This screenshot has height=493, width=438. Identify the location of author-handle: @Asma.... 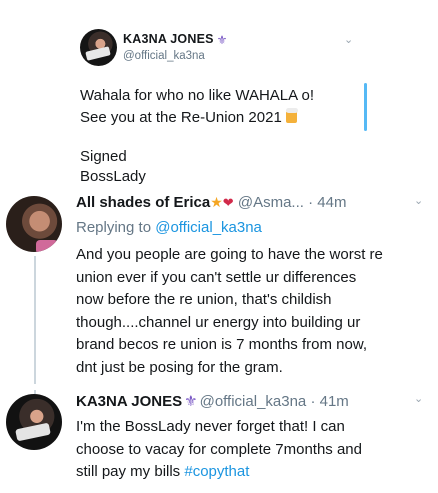
(271, 202).